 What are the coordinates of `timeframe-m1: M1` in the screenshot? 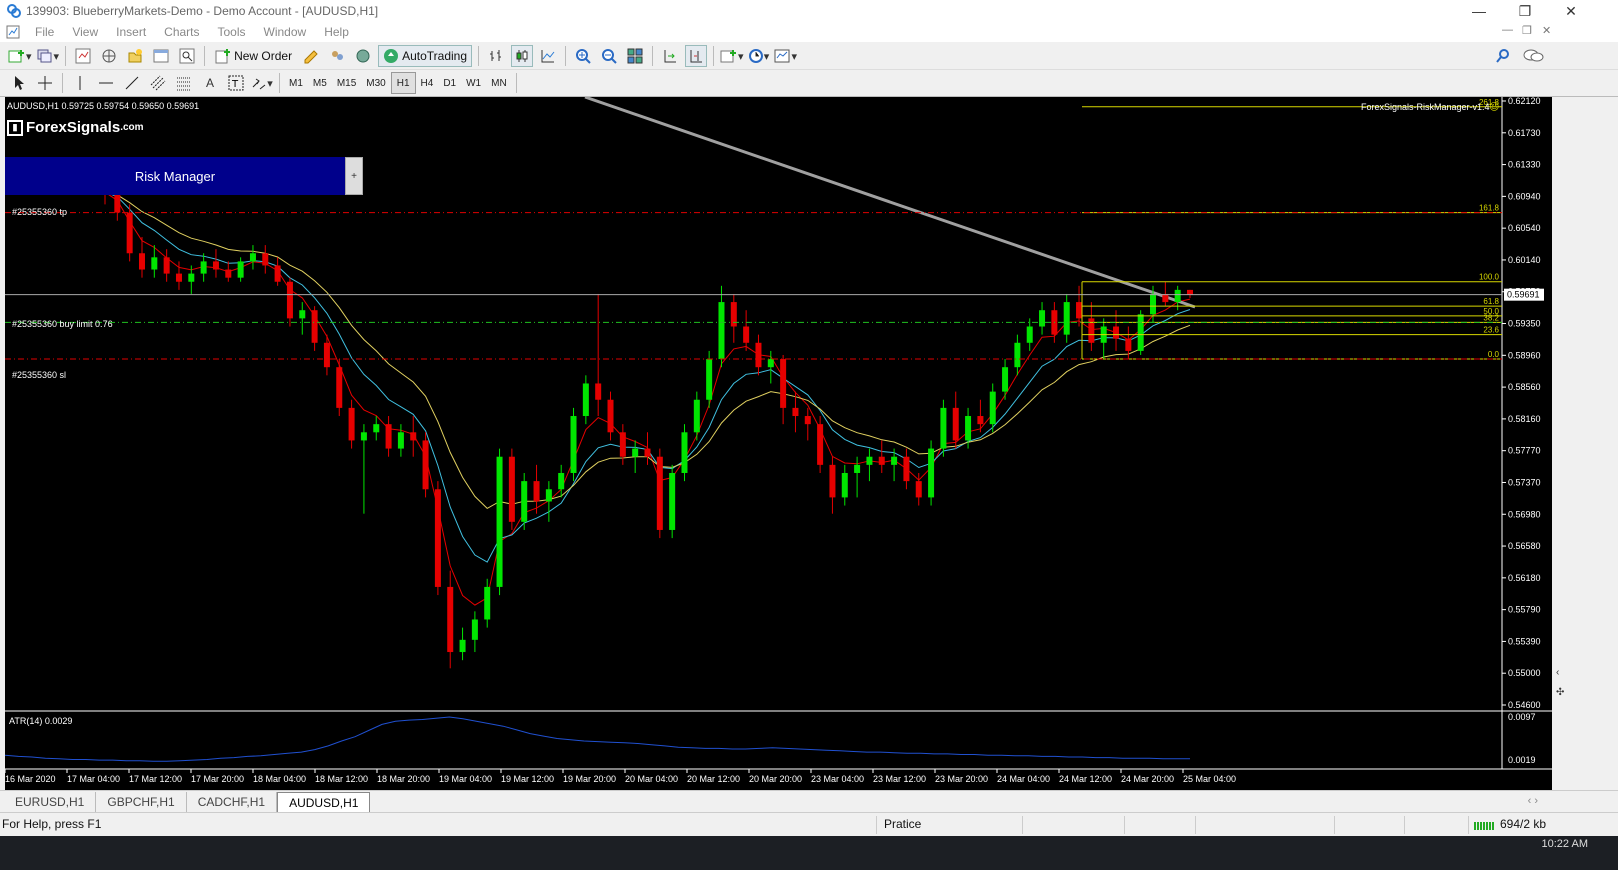 It's located at (296, 83).